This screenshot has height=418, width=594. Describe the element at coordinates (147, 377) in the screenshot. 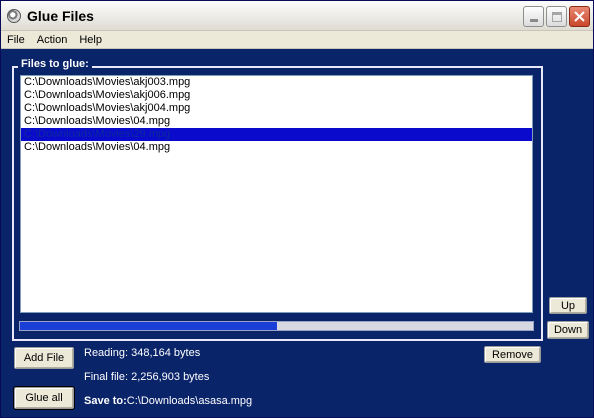

I see `final-file-status: Final file: 2,256,903 bytes` at that location.